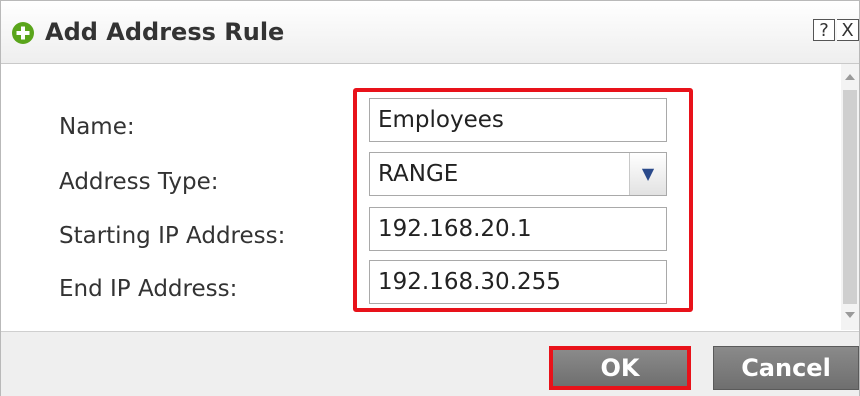 The width and height of the screenshot is (860, 396). What do you see at coordinates (786, 368) in the screenshot?
I see `cancel-button: Cancel` at bounding box center [786, 368].